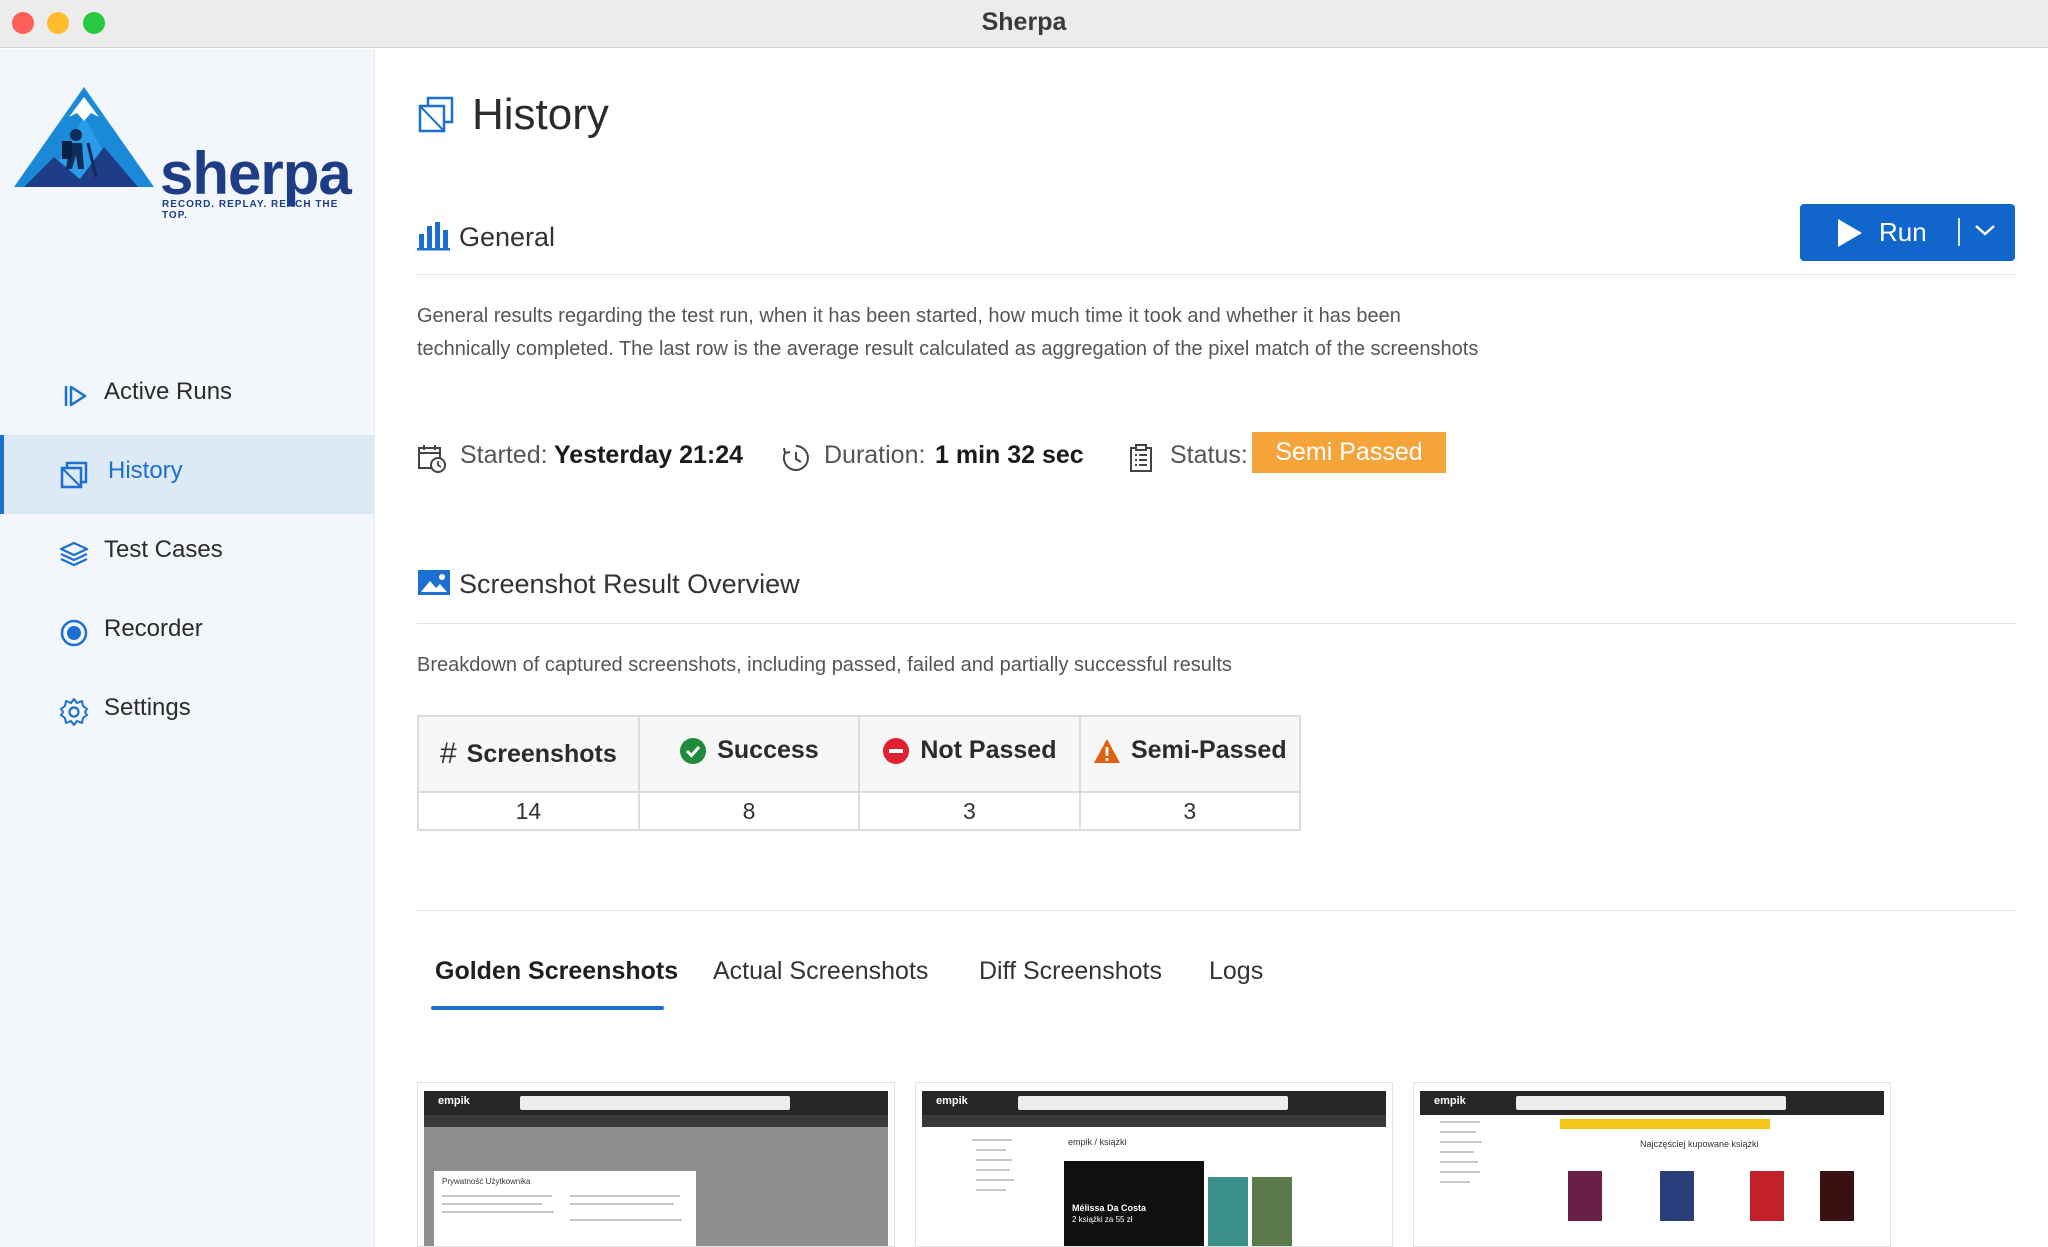  I want to click on tabs-divider, so click(1217, 910).